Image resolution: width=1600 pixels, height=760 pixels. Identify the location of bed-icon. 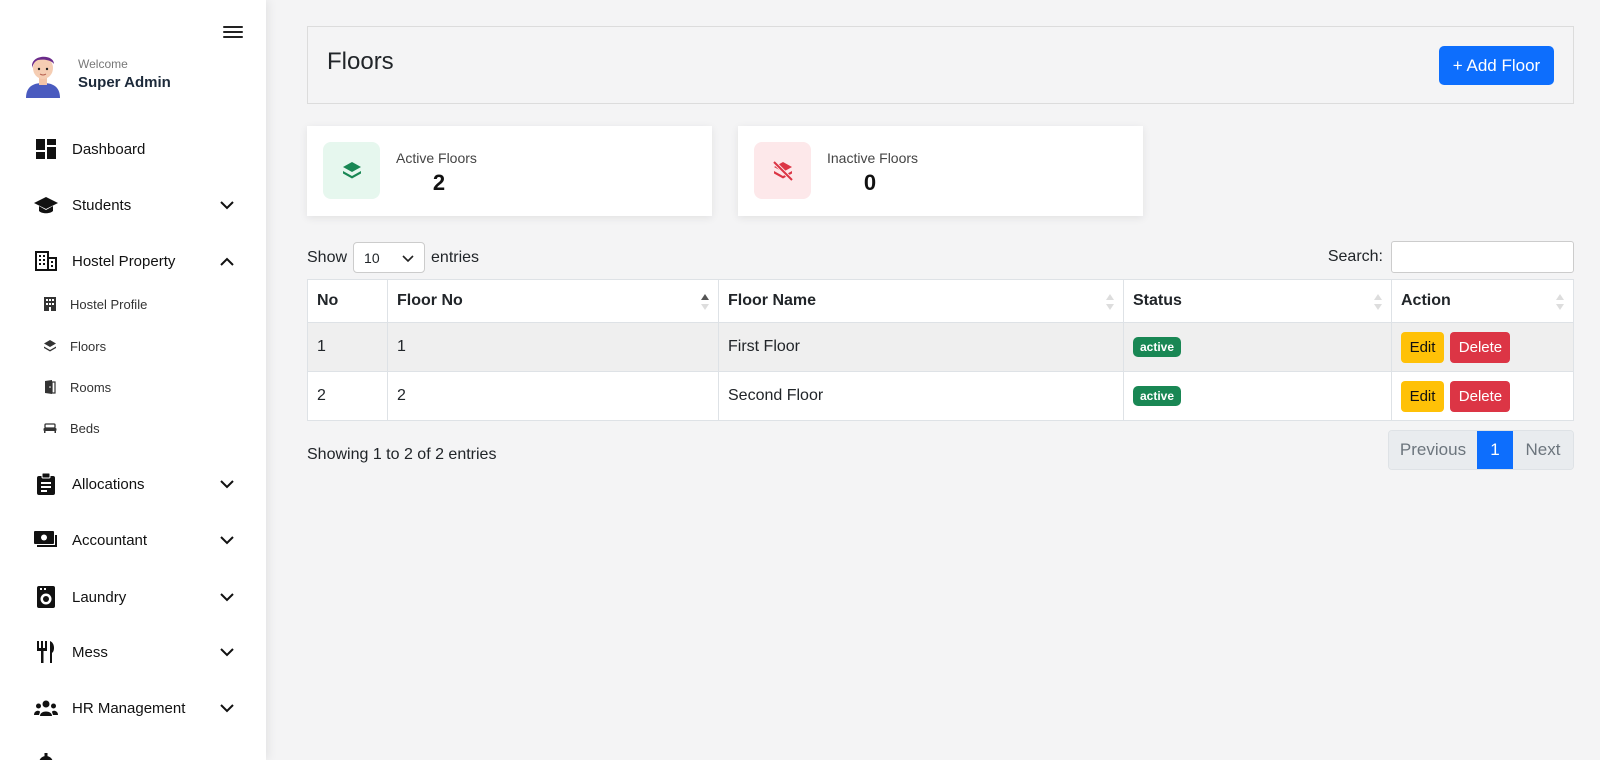
(50, 428).